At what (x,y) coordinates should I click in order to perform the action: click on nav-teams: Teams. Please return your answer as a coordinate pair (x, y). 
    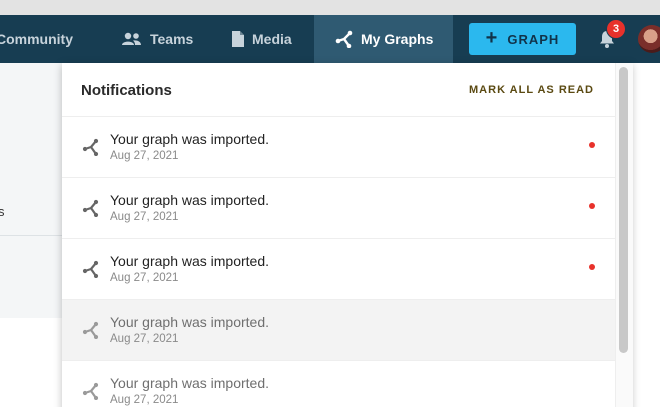
    Looking at the image, I should click on (157, 39).